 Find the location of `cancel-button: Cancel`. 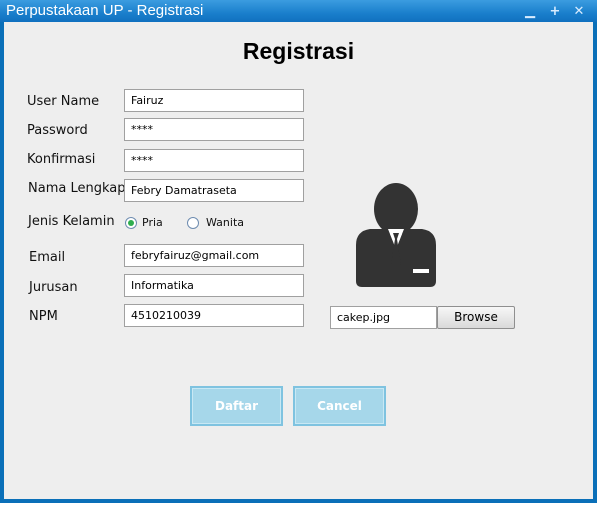

cancel-button: Cancel is located at coordinates (339, 406).